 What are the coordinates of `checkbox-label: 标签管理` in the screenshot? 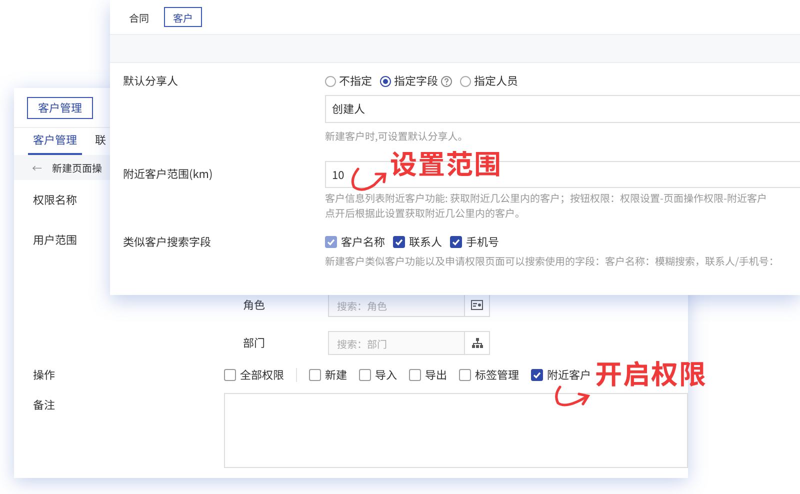 It's located at (497, 375).